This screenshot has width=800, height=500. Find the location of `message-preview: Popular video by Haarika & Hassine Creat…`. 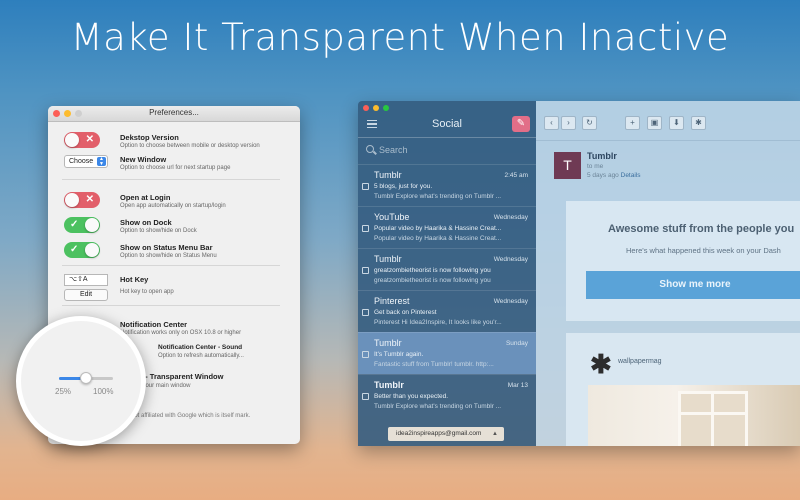

message-preview: Popular video by Haarika & Hassine Creat… is located at coordinates (438, 238).